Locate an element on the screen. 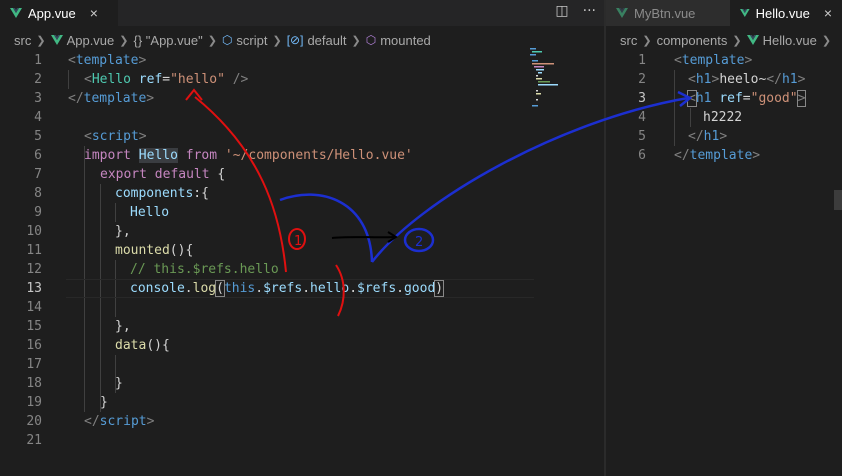  code-line: 8 components:{ is located at coordinates (121, 193).